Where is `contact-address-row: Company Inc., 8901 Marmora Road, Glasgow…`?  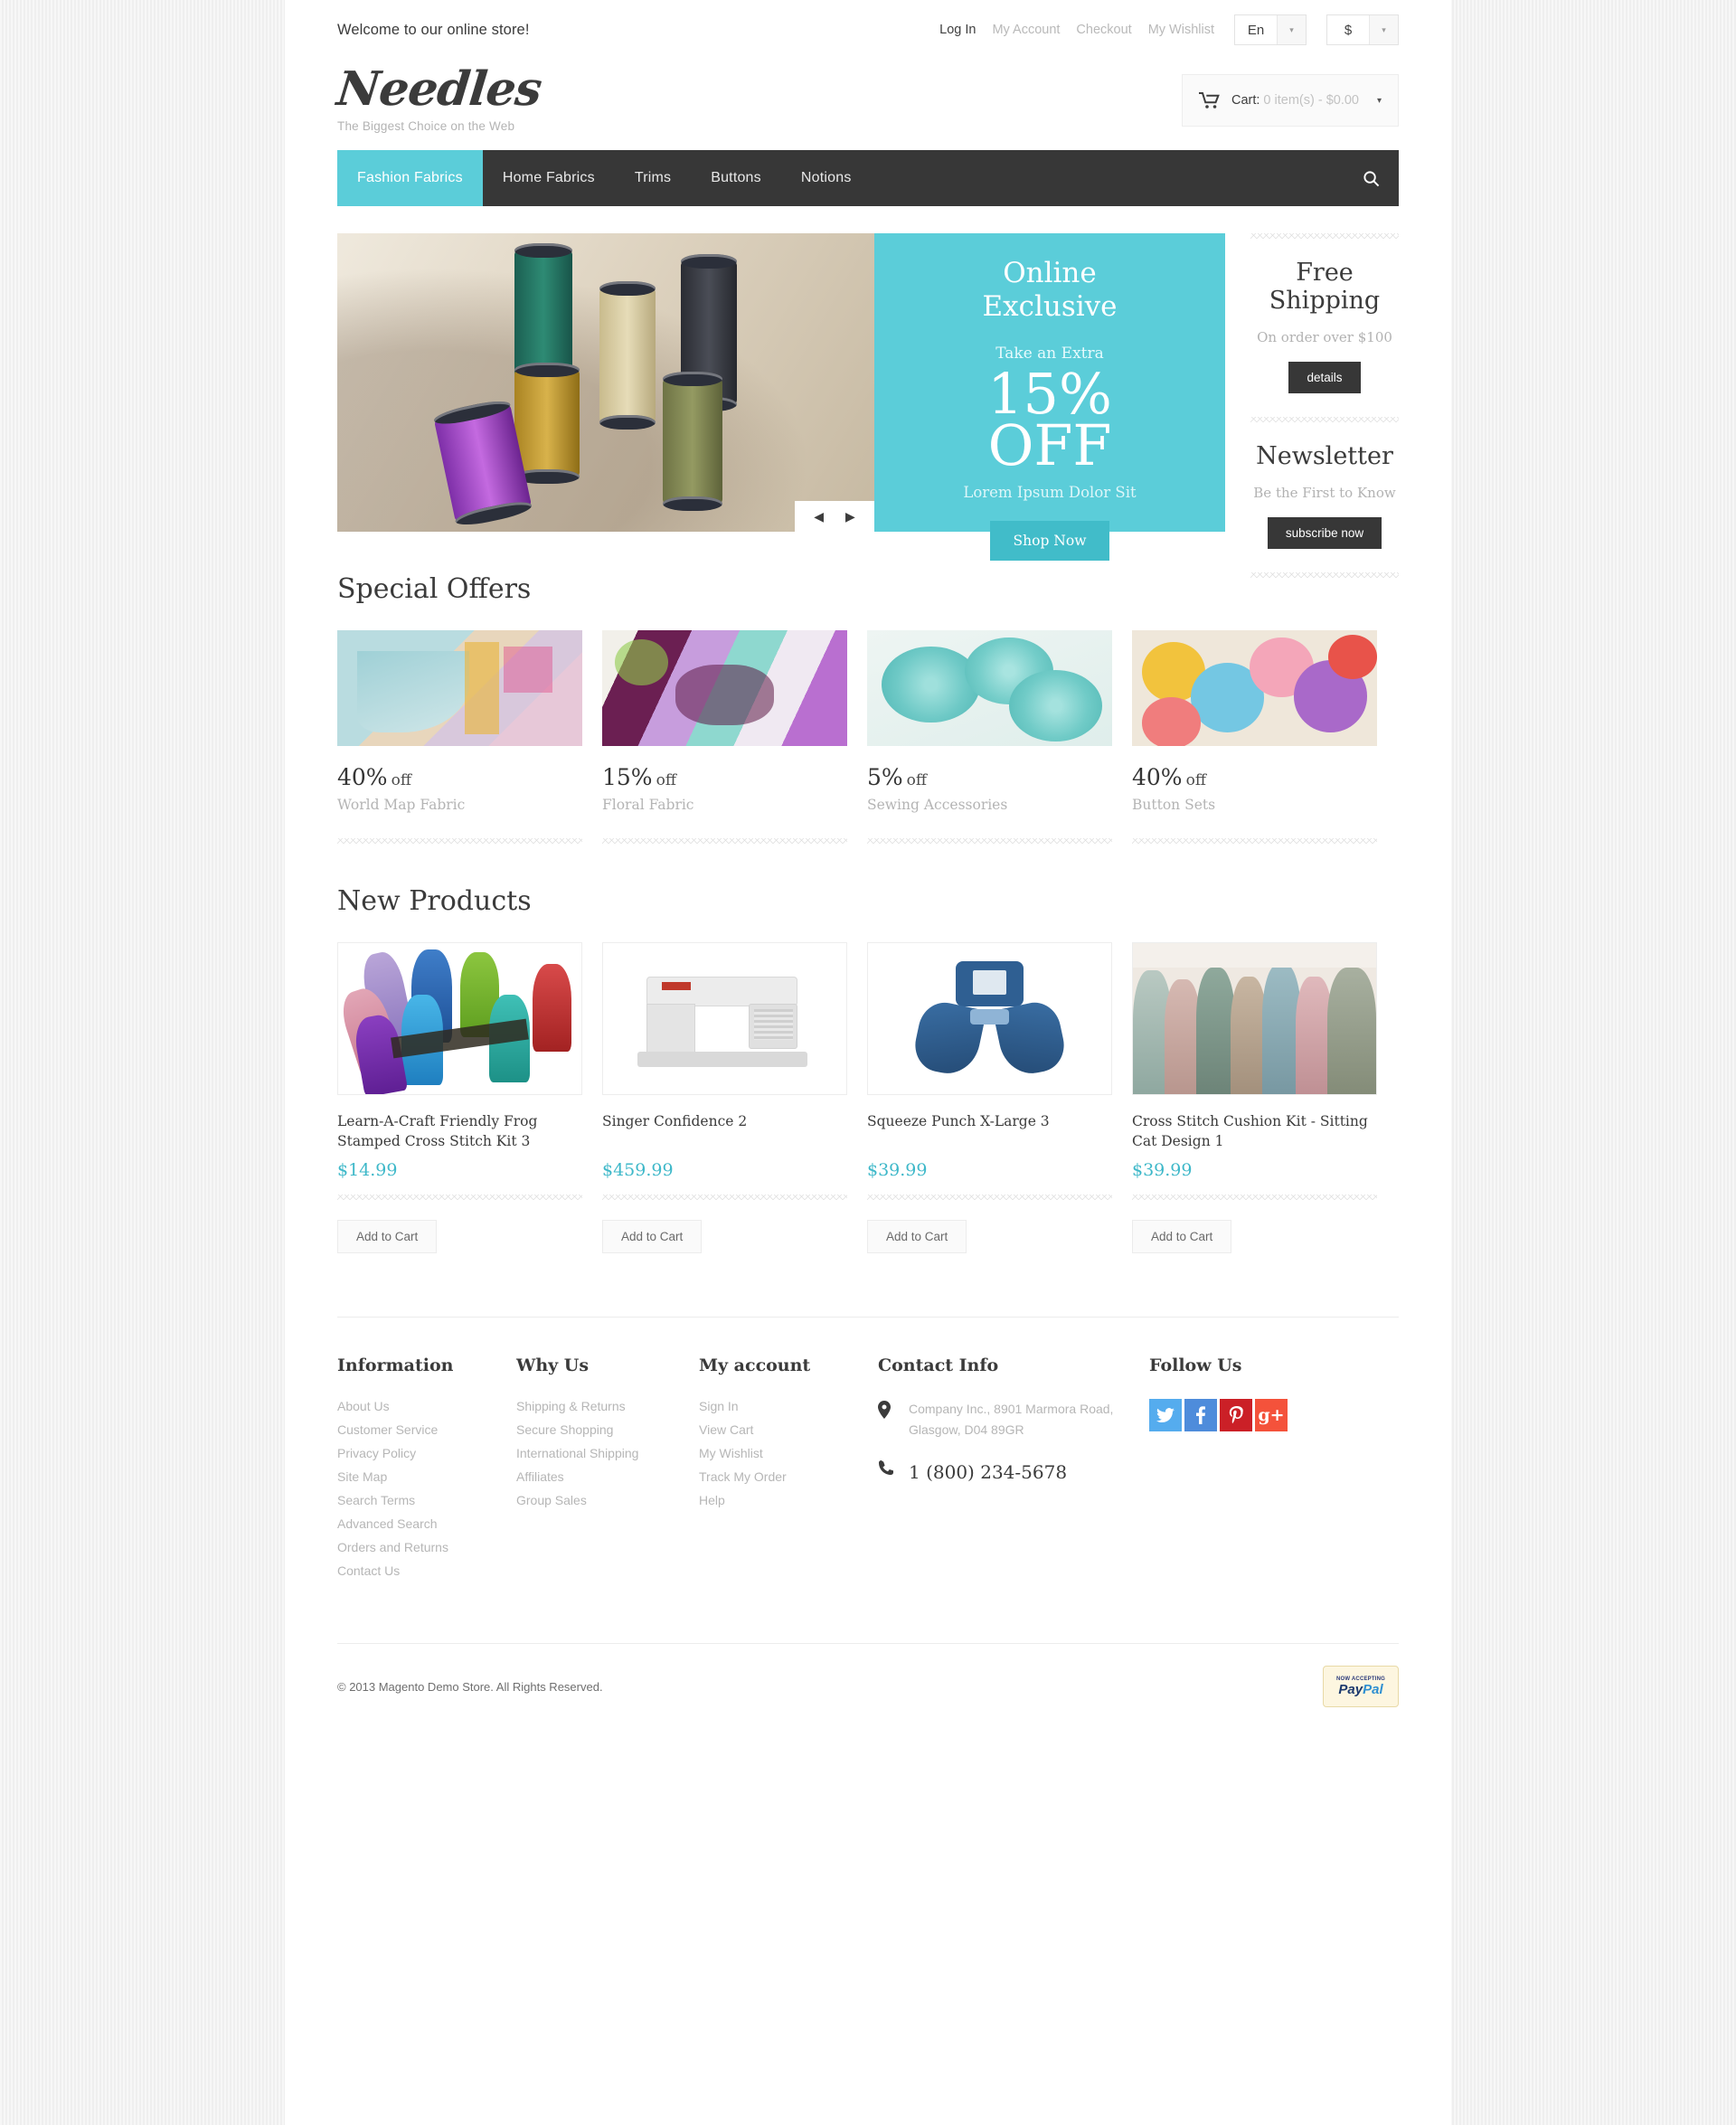 contact-address-row: Company Inc., 8901 Marmora Road, Glasgow… is located at coordinates (1014, 1420).